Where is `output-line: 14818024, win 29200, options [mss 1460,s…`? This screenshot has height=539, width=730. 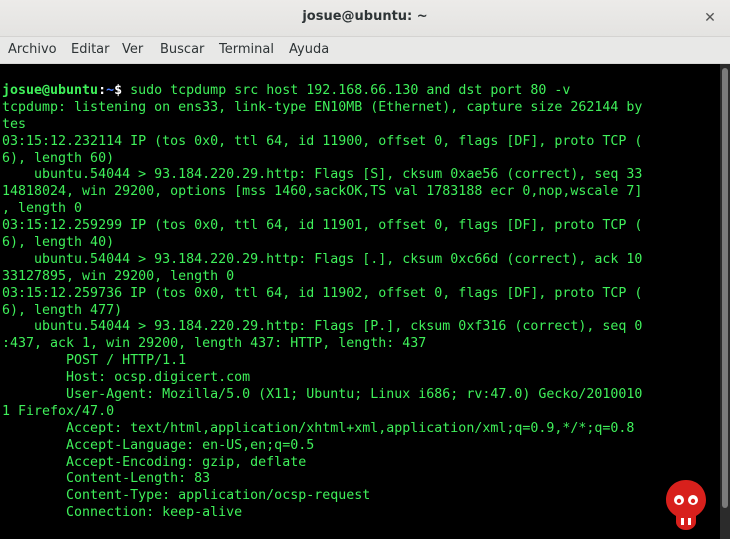 output-line: 14818024, win 29200, options [mss 1460,s… is located at coordinates (322, 192).